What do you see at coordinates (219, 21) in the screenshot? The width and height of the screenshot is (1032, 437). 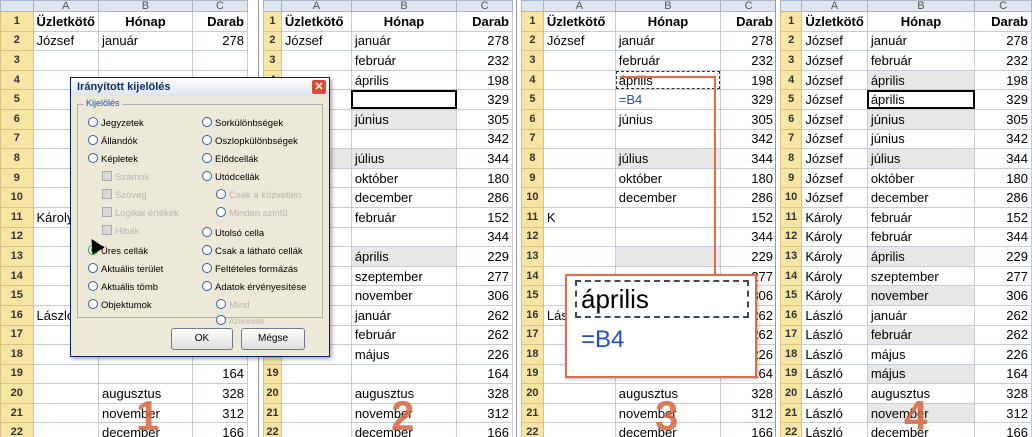 I see `header-cell: Darab` at bounding box center [219, 21].